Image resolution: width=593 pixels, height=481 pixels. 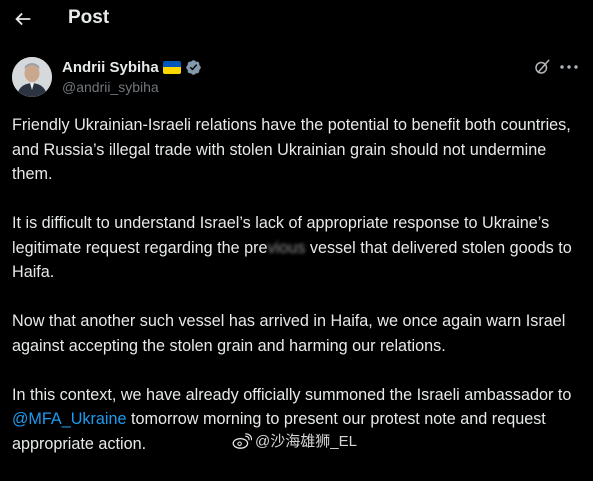 I want to click on page-title: Post, so click(x=89, y=17).